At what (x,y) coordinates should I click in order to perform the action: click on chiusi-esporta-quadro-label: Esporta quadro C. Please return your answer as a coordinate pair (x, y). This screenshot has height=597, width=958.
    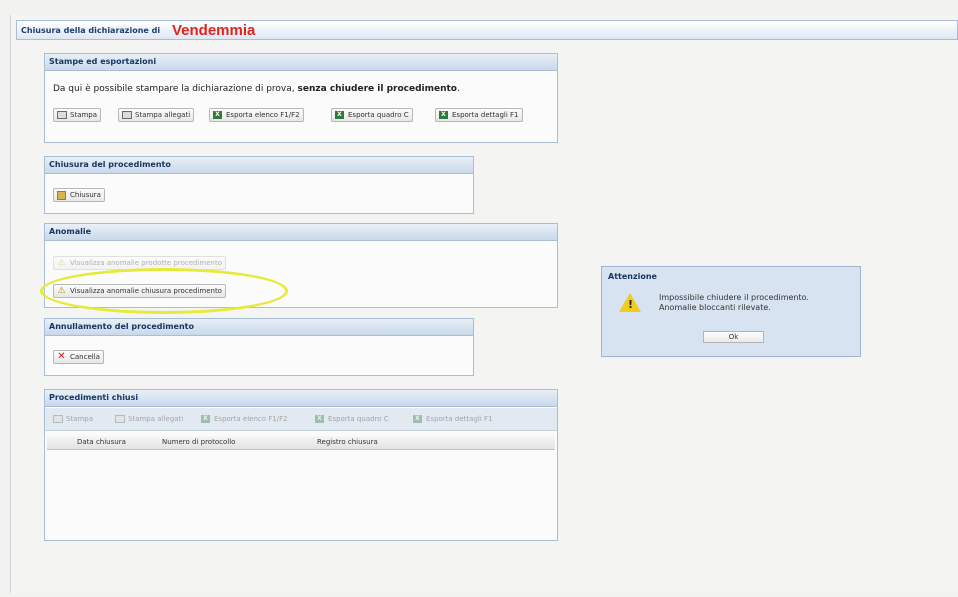
    Looking at the image, I should click on (358, 419).